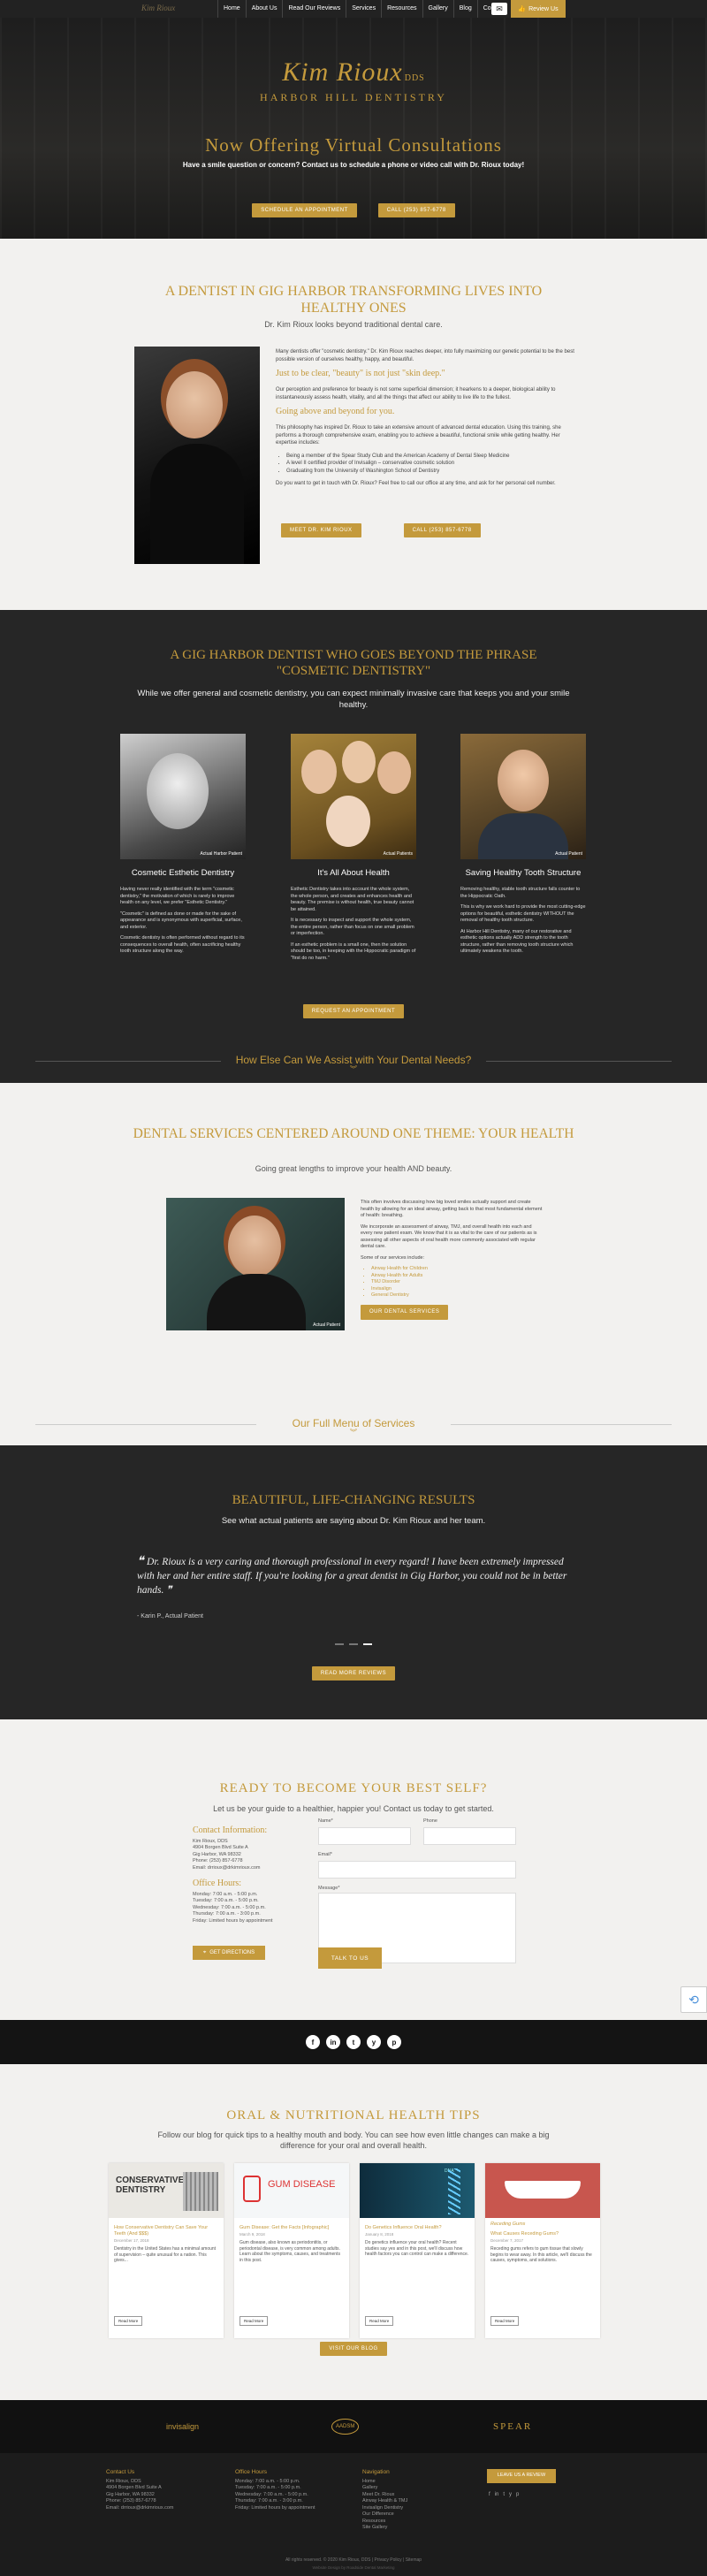 This screenshot has width=707, height=2576. Describe the element at coordinates (401, 9) in the screenshot. I see `nav-item-resources: Resources` at that location.